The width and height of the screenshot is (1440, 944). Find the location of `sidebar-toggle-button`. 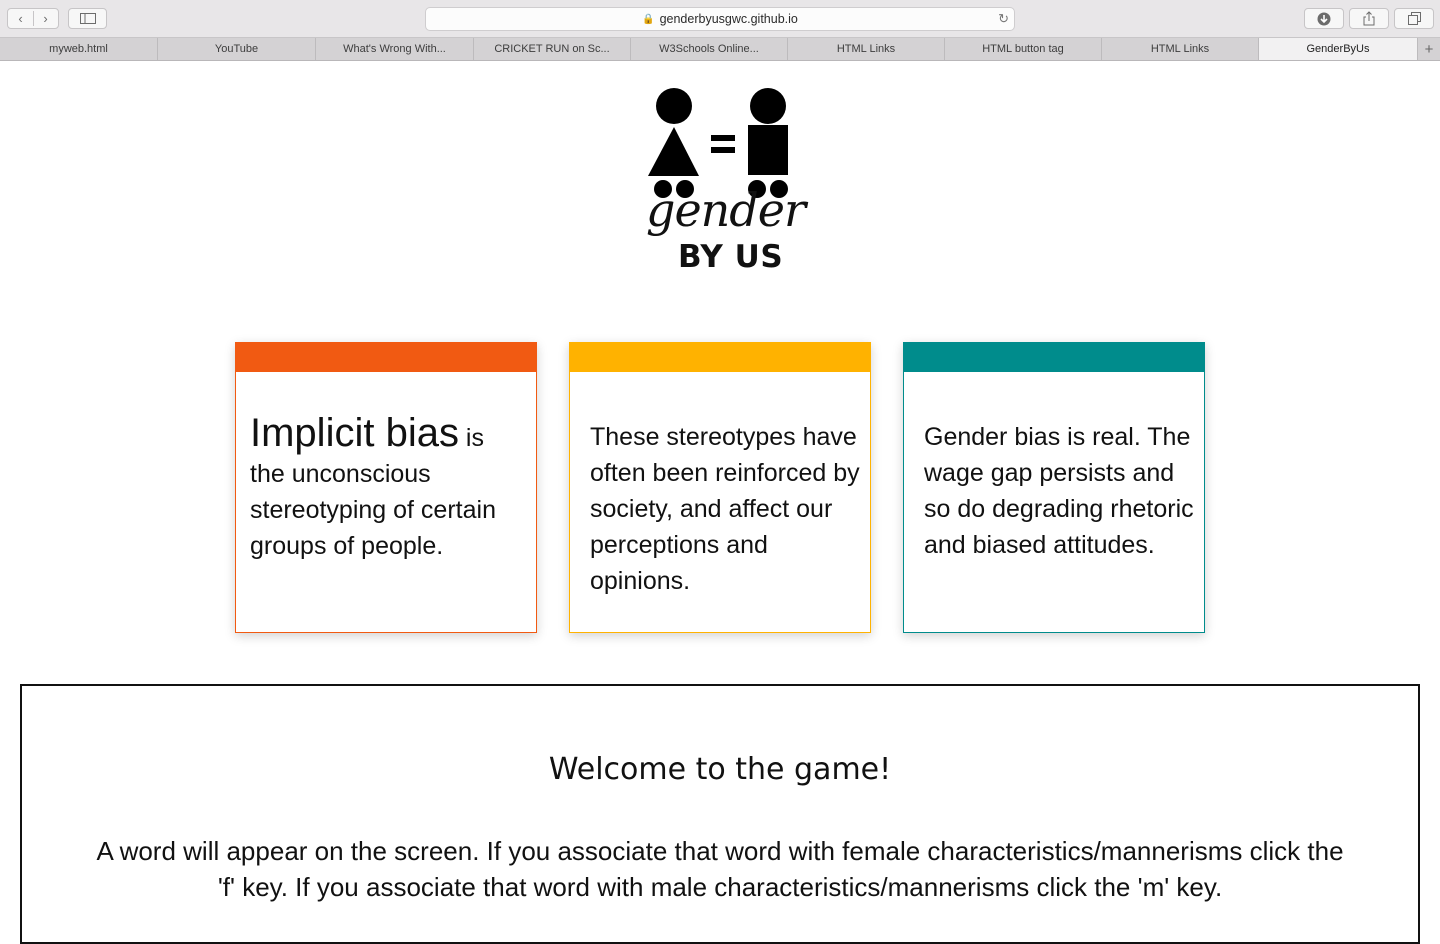

sidebar-toggle-button is located at coordinates (87, 18).